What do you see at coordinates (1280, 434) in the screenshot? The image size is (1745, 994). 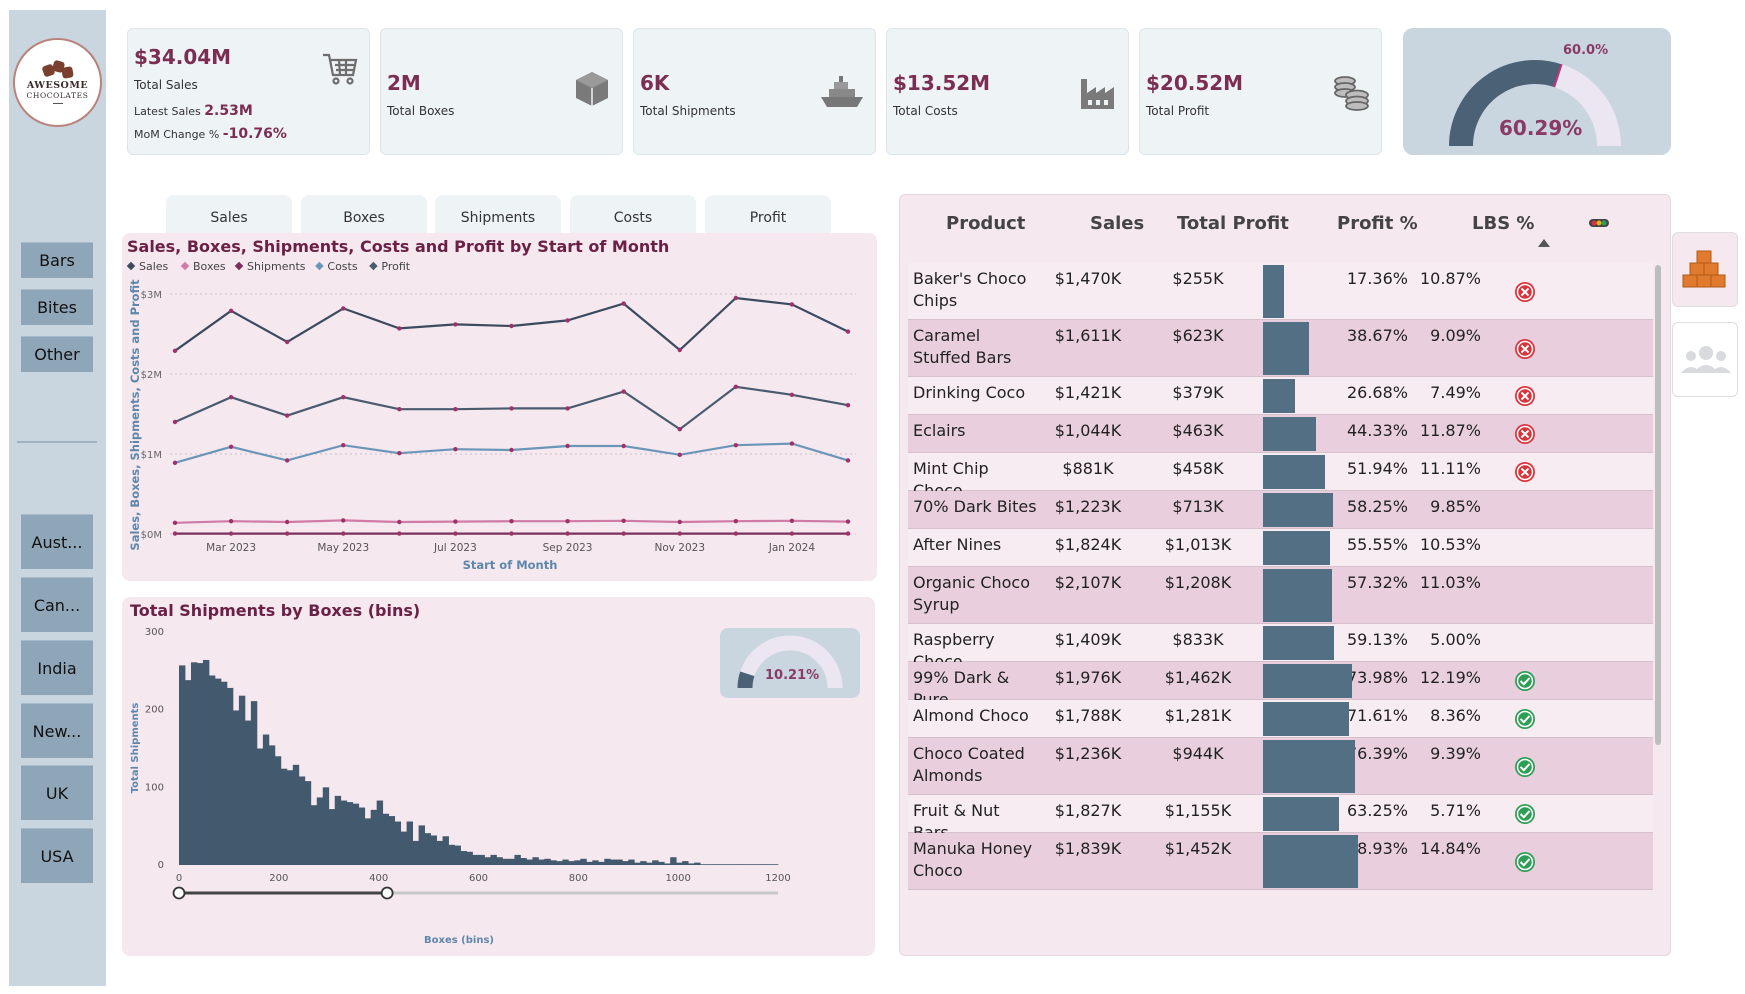 I see `table-row: Eclairs $1,044K $463K 44.33% 11.87%` at bounding box center [1280, 434].